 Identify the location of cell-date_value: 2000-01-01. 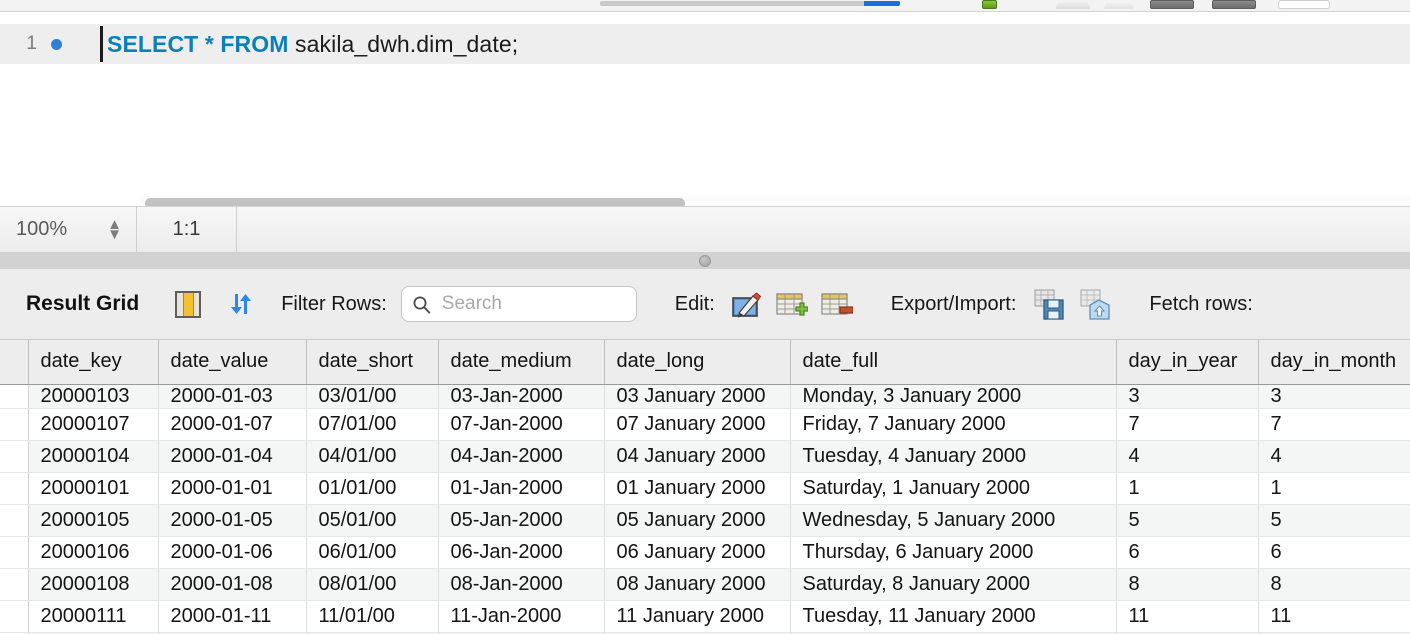
(232, 488).